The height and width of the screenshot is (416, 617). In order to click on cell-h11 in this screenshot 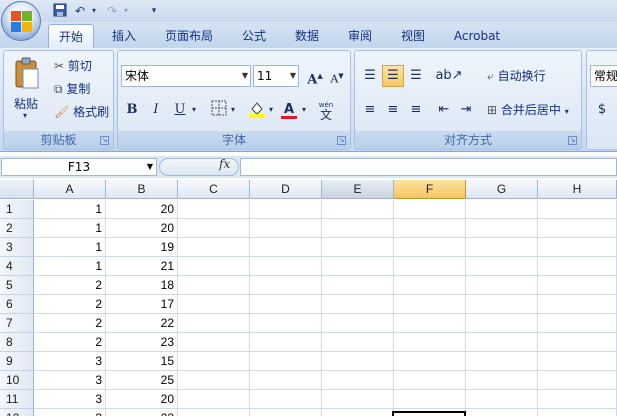, I will do `click(577, 399)`.